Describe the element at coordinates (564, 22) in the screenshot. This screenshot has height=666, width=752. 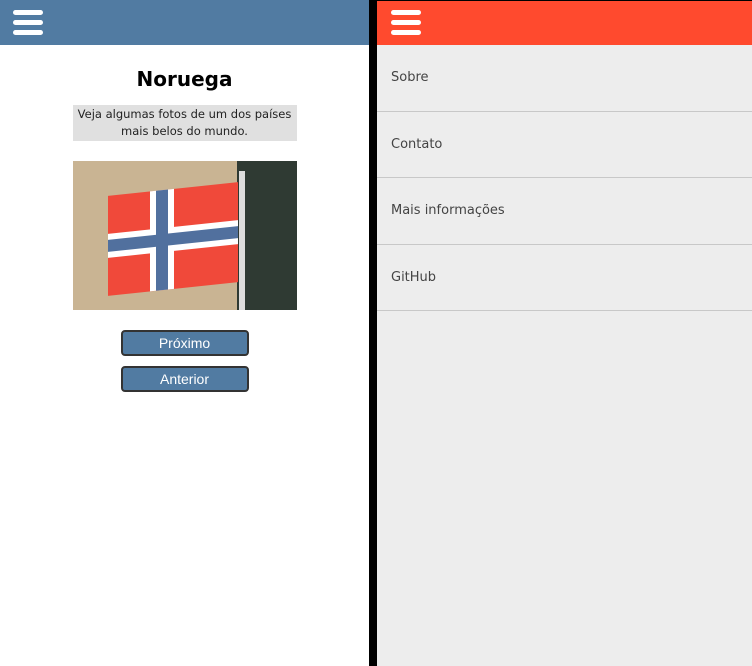
I see `menu-header` at that location.